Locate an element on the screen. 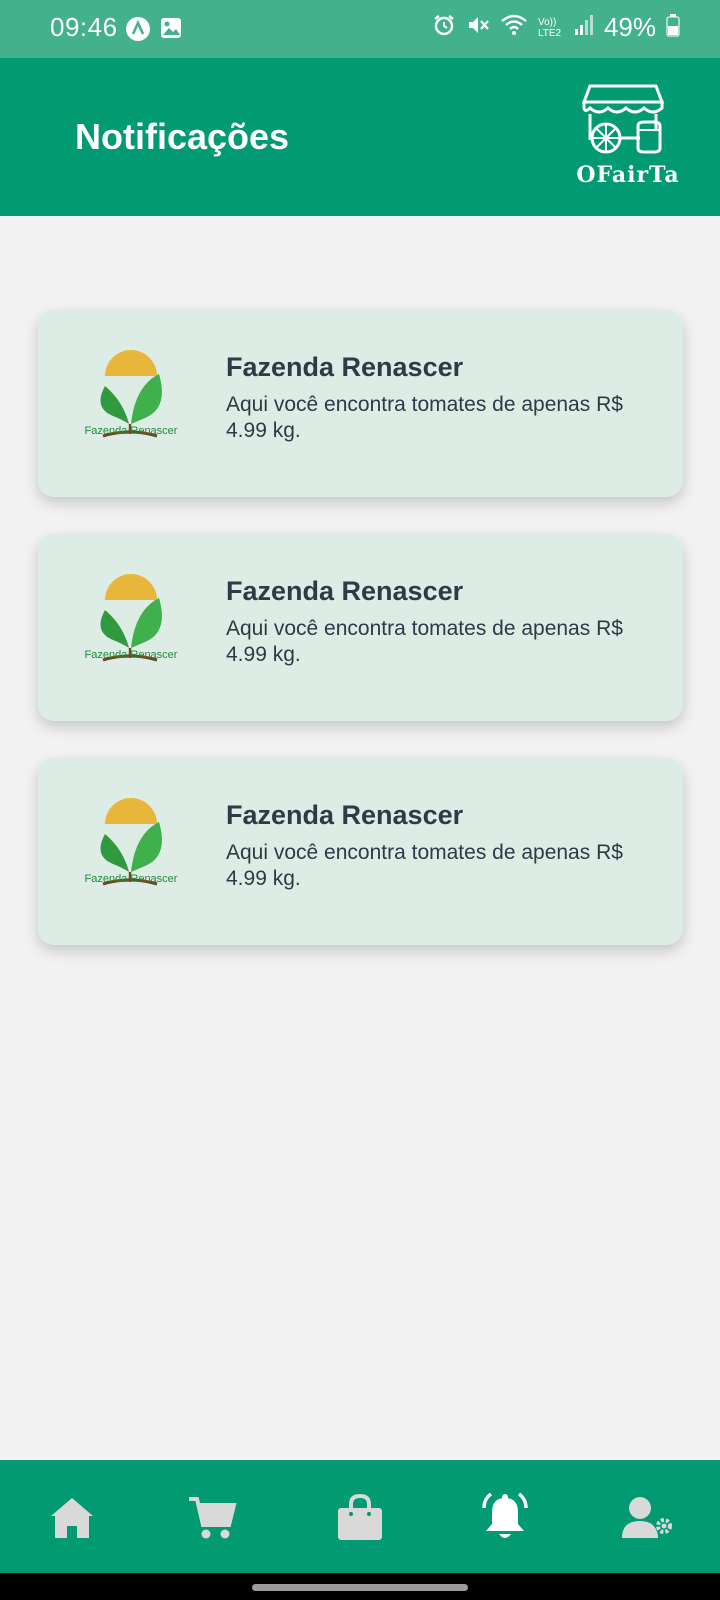  alarm-icon is located at coordinates (444, 27).